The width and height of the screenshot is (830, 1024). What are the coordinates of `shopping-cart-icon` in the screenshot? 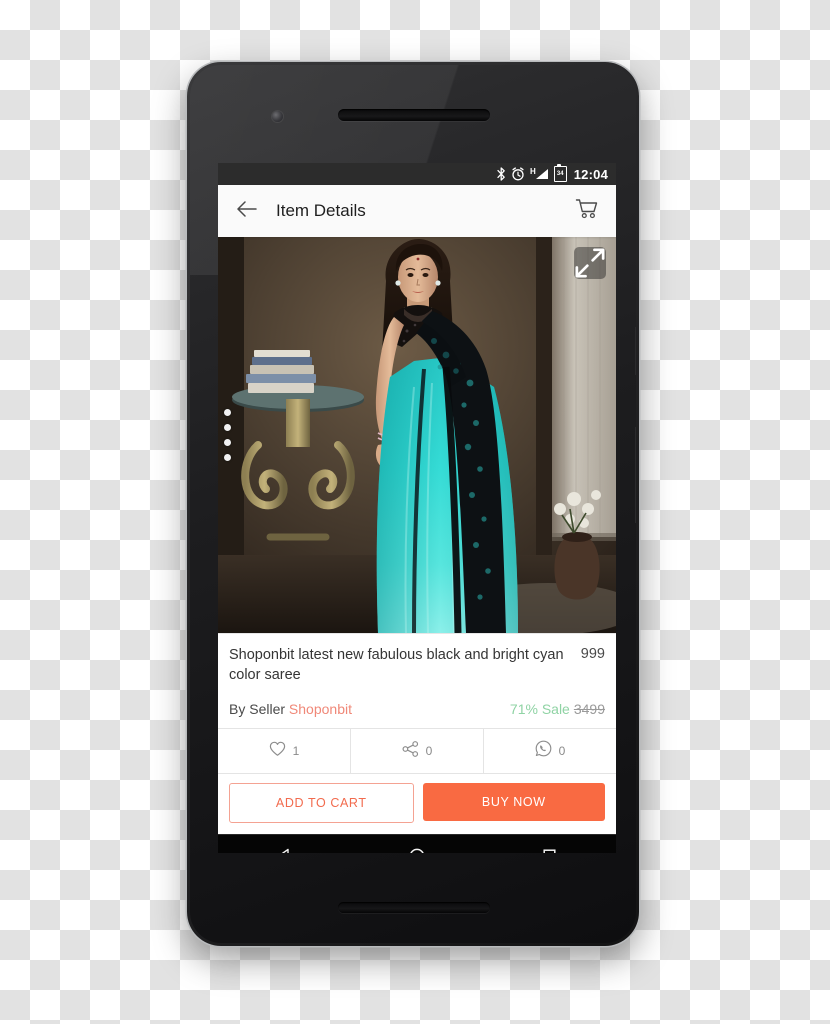 It's located at (587, 211).